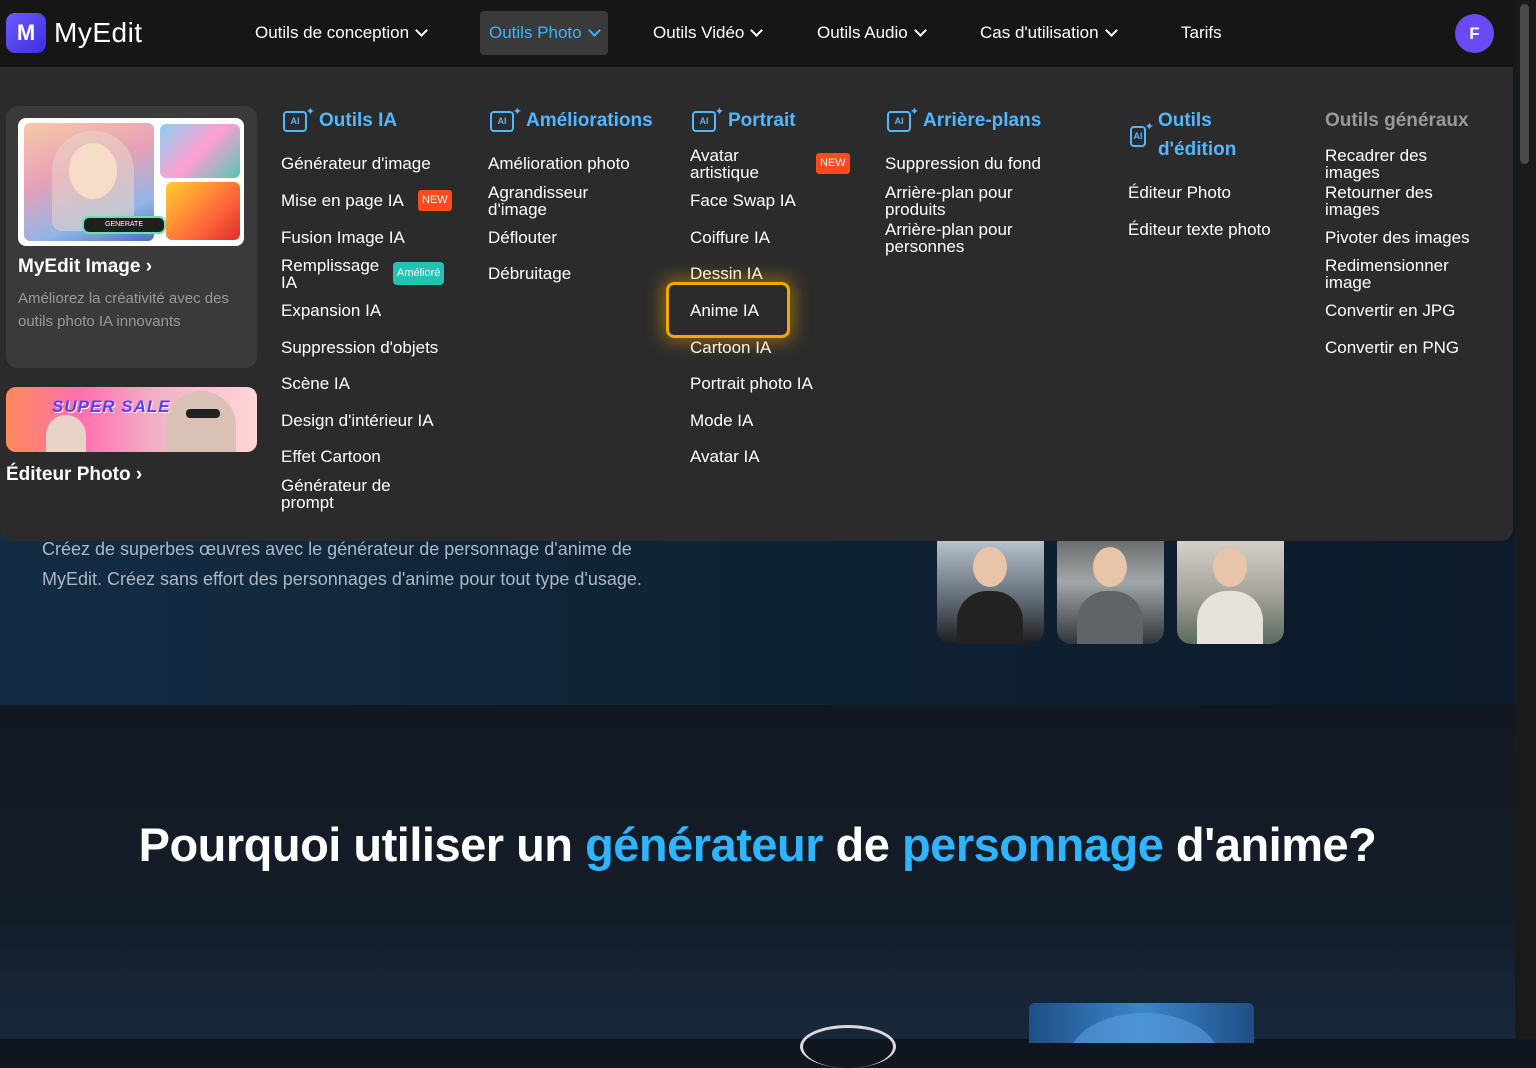  I want to click on menu-item-convert-png: Convertir en PNG, so click(1392, 347).